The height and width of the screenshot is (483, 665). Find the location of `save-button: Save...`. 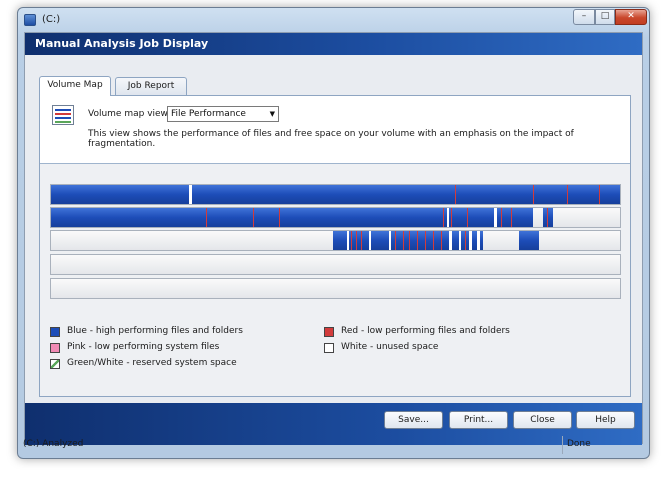

save-button: Save... is located at coordinates (413, 420).